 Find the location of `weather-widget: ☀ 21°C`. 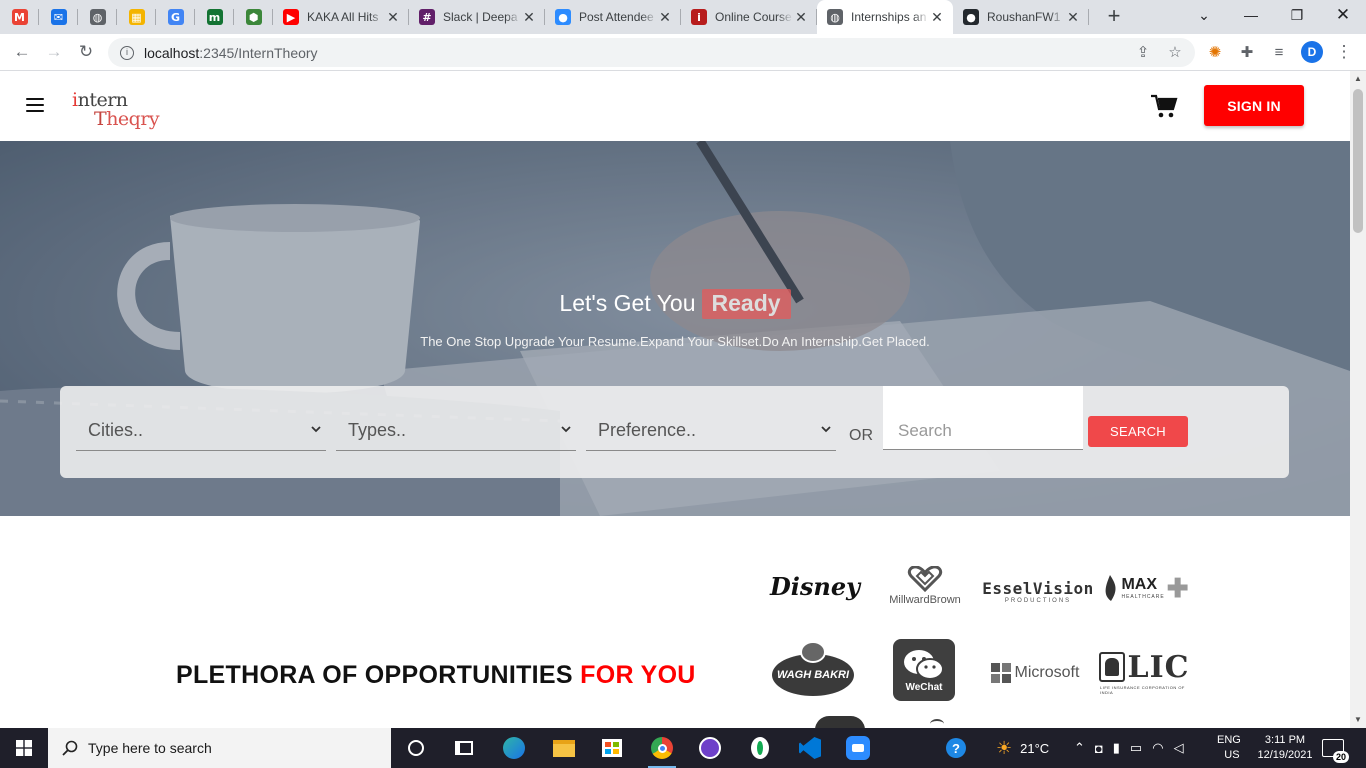

weather-widget: ☀ 21°C is located at coordinates (1022, 748).